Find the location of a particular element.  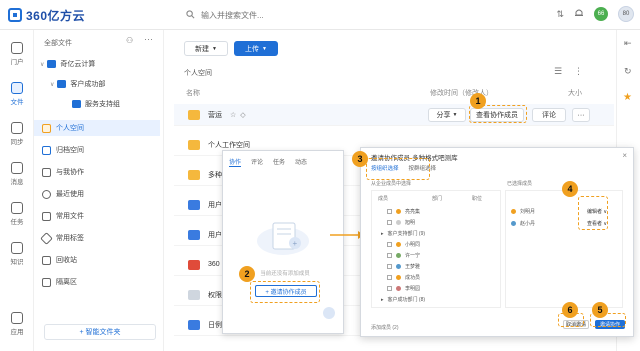

file-icon is located at coordinates (17, 88).